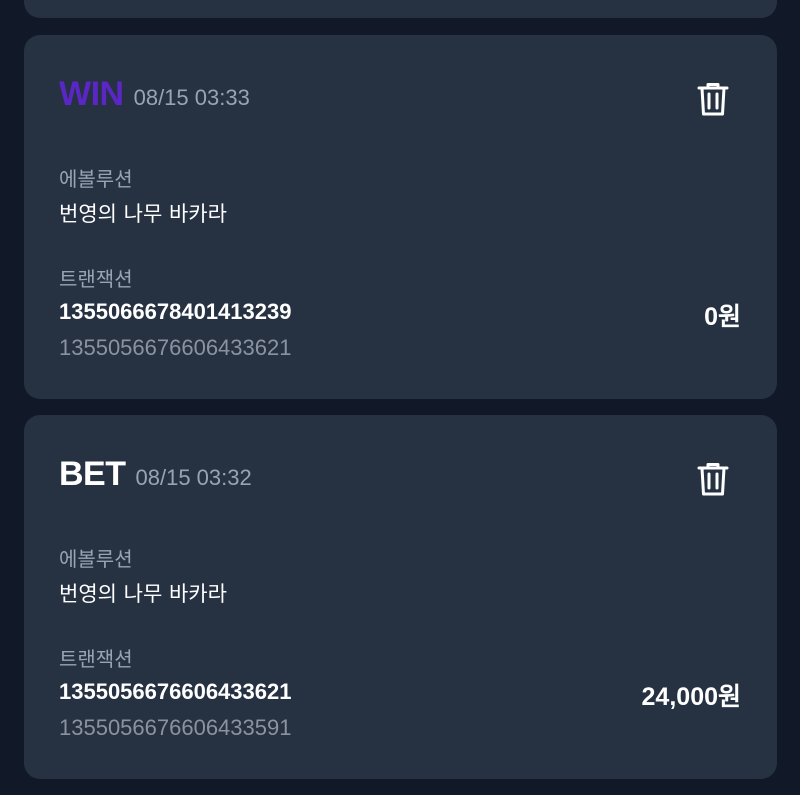  What do you see at coordinates (175, 311) in the screenshot?
I see `transaction-id: 1355066678401413239` at bounding box center [175, 311].